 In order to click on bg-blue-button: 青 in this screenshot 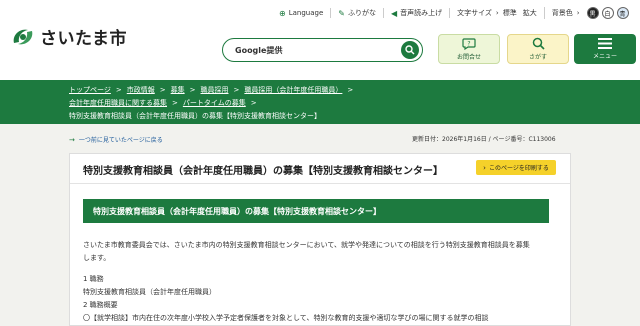, I will do `click(622, 13)`.